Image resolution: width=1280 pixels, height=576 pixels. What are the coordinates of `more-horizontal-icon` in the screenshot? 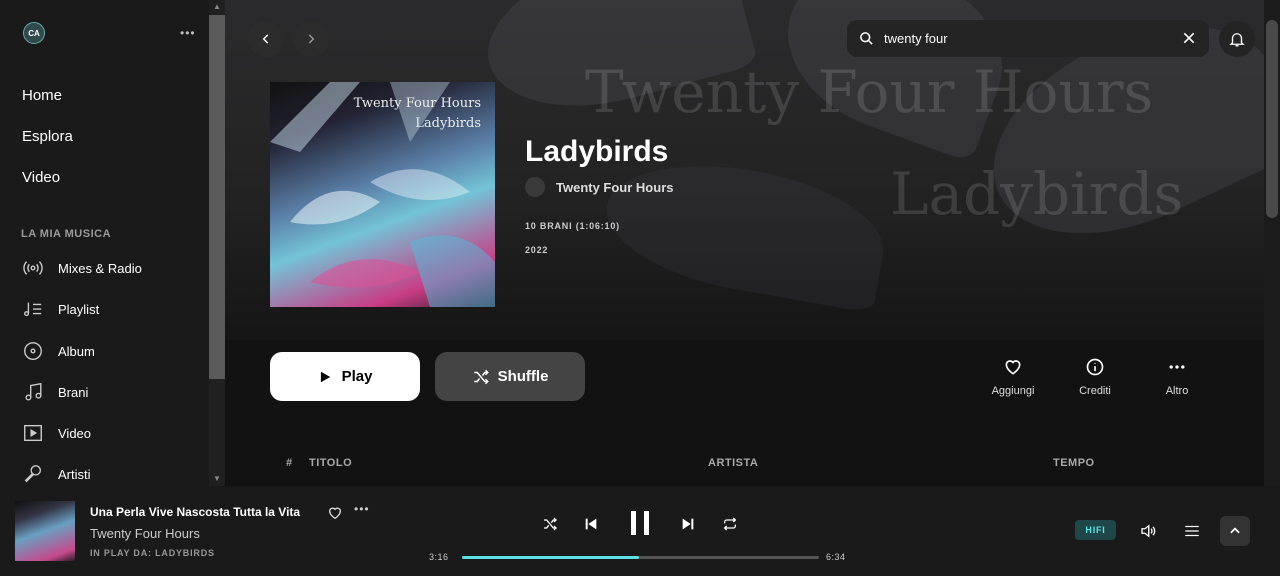 It's located at (1177, 367).